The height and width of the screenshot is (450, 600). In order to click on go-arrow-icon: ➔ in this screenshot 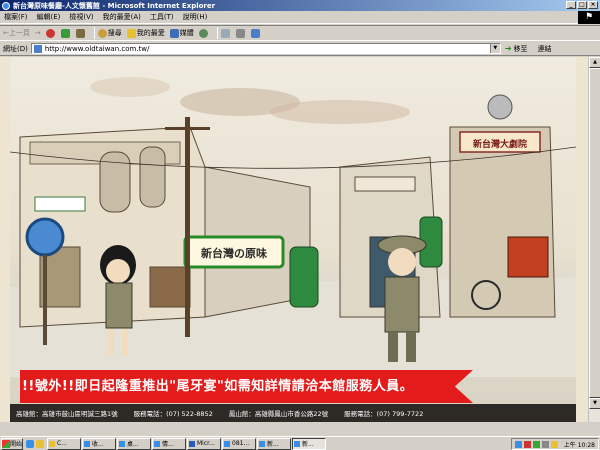, I will do `click(508, 48)`.